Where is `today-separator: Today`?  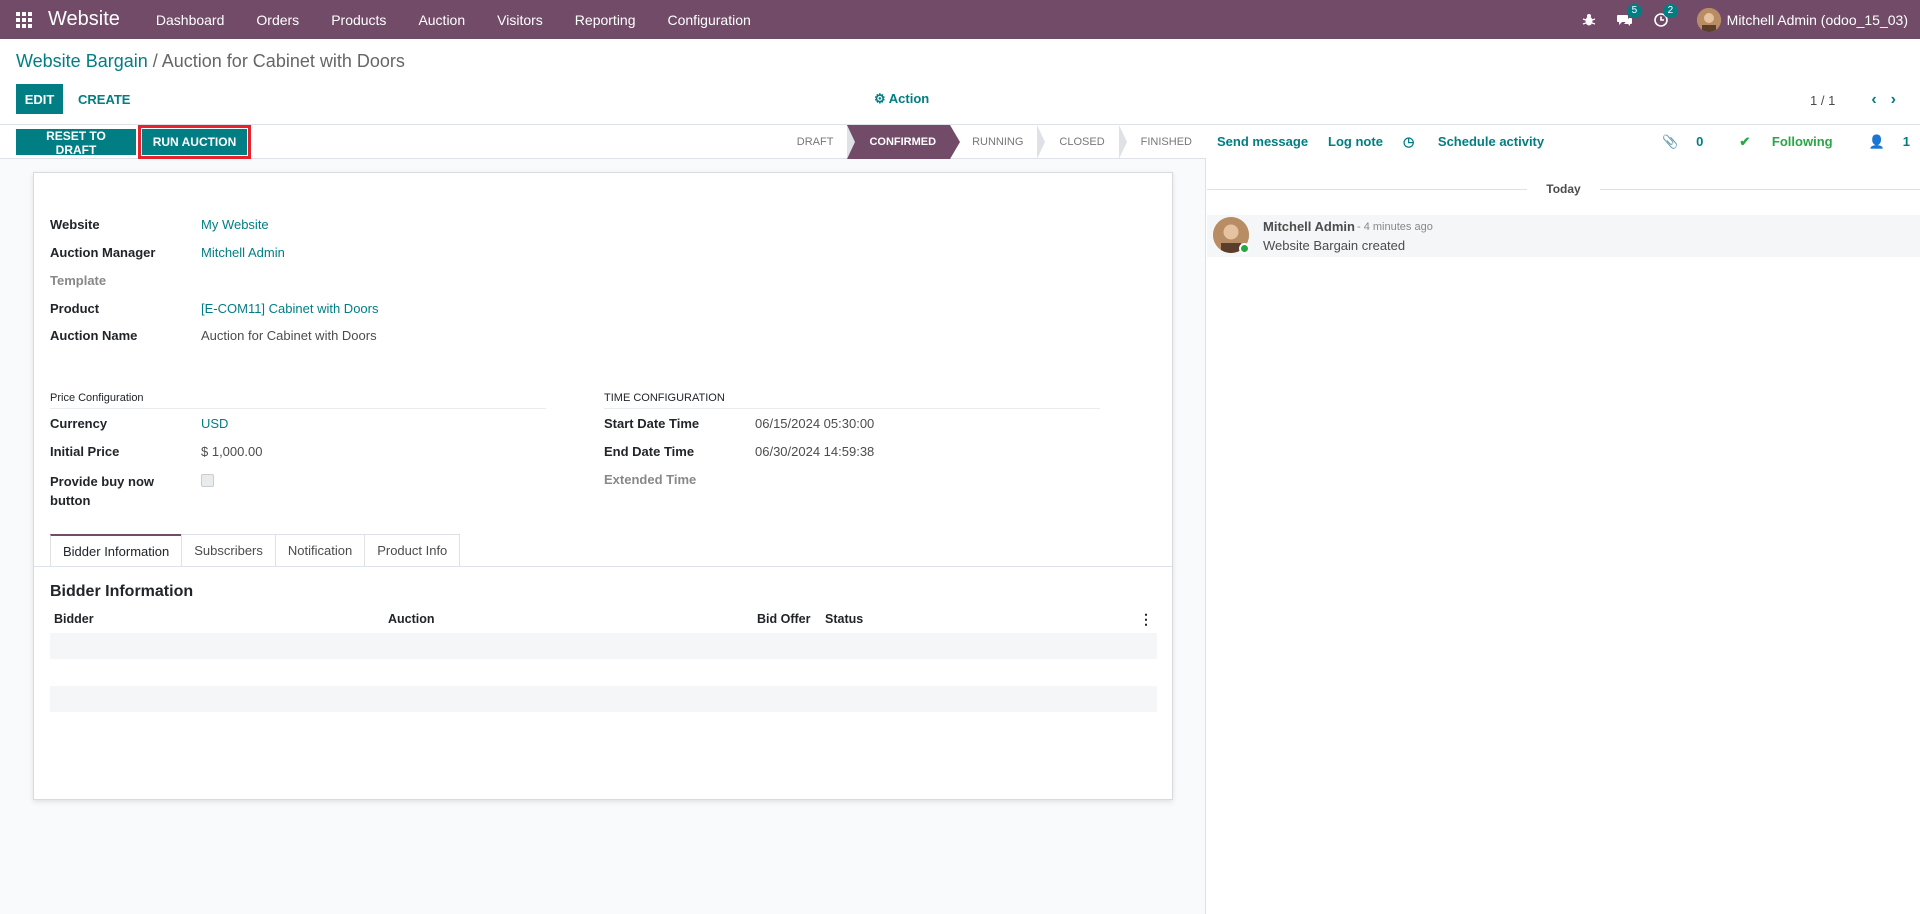 today-separator: Today is located at coordinates (1563, 189).